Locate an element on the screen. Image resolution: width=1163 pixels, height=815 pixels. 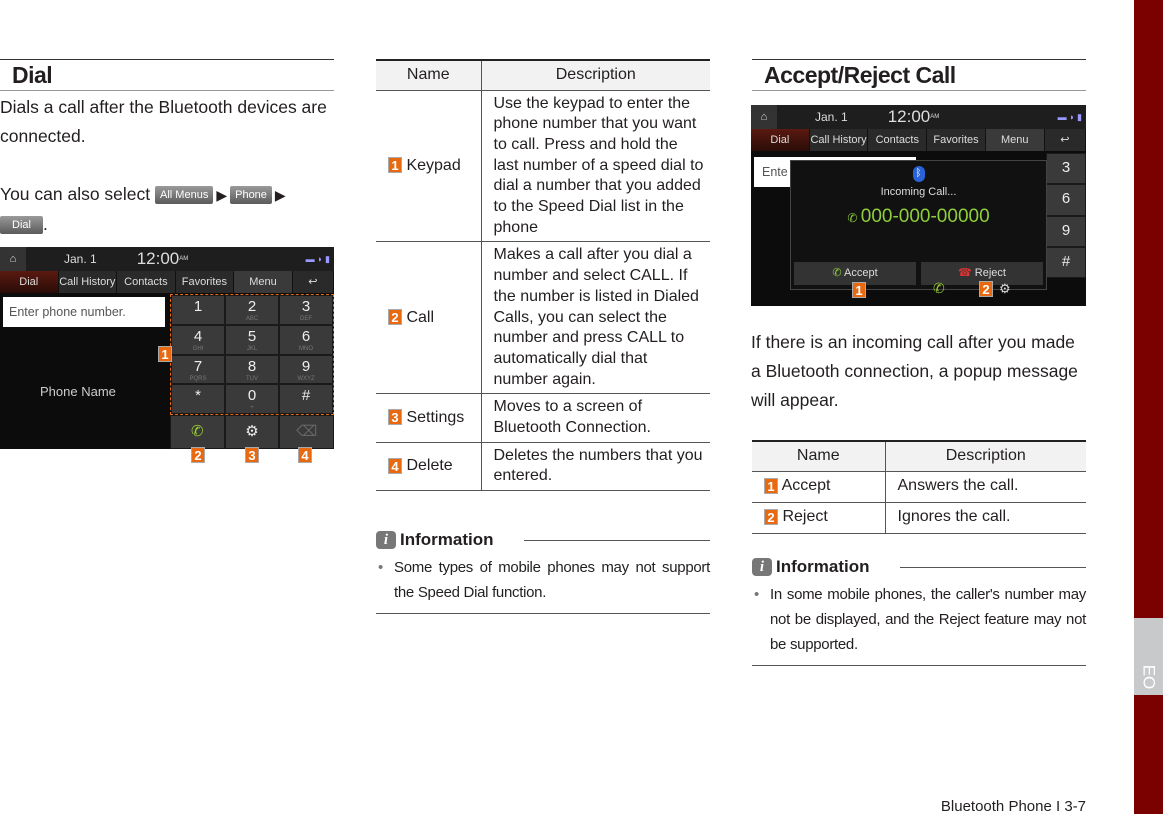
name-cell: 1 Keypad is located at coordinates (428, 166).